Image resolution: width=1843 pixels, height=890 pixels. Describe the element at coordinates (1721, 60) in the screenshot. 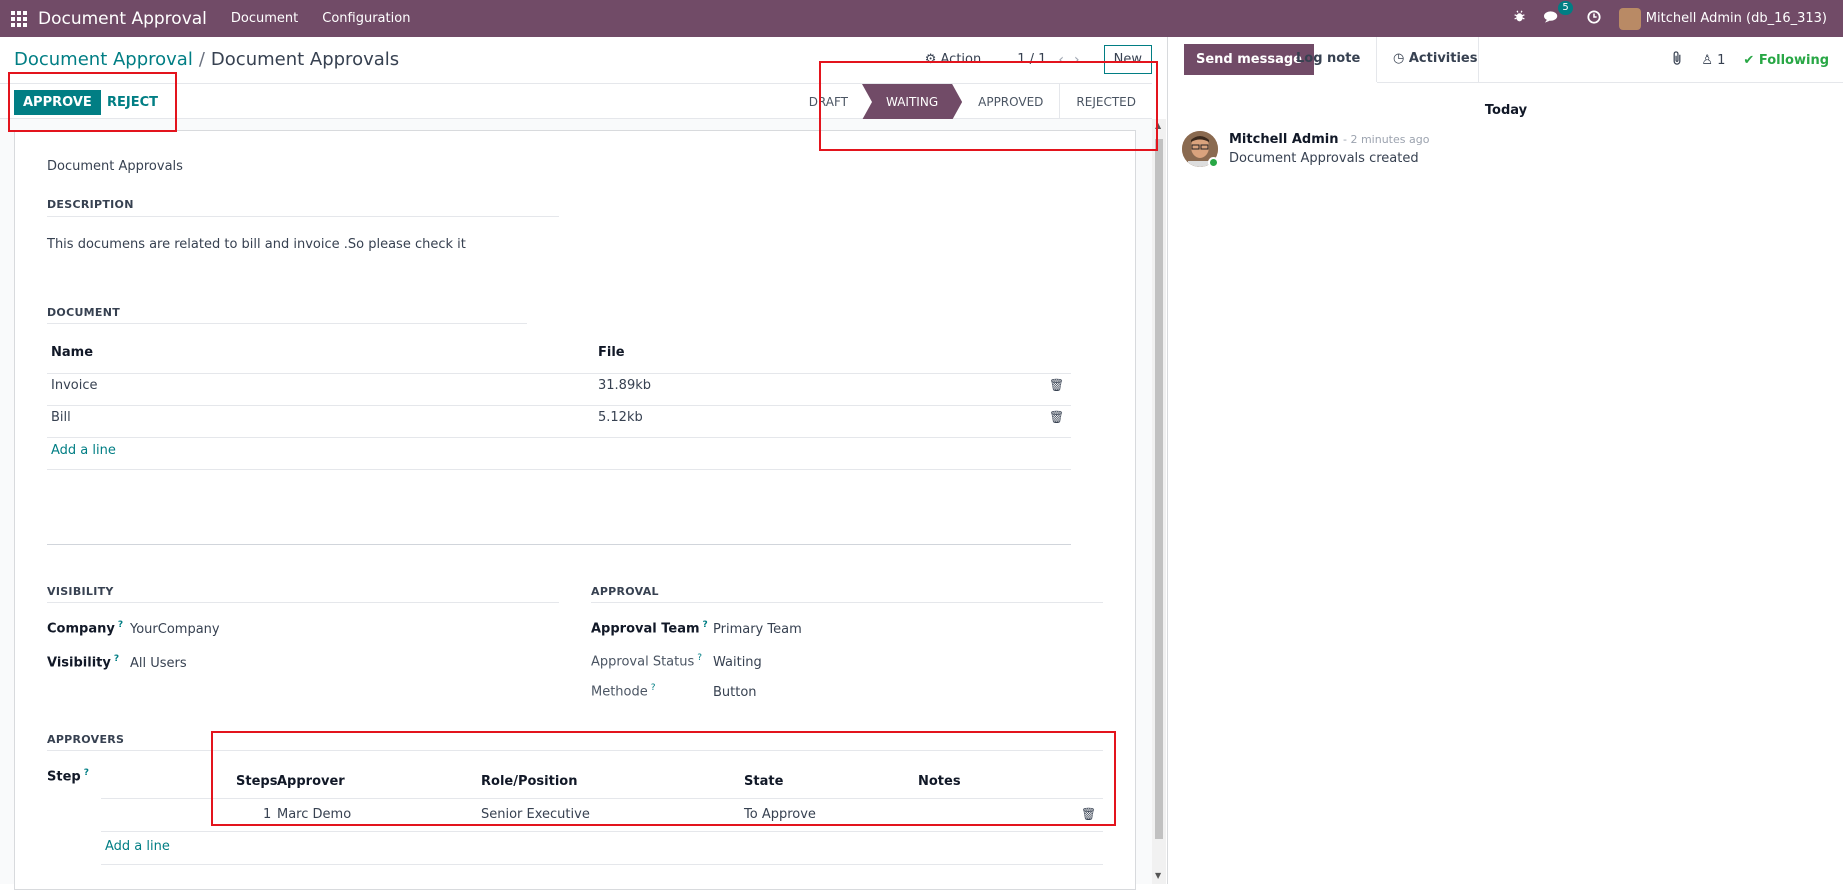

I see `followers-count: 1` at that location.